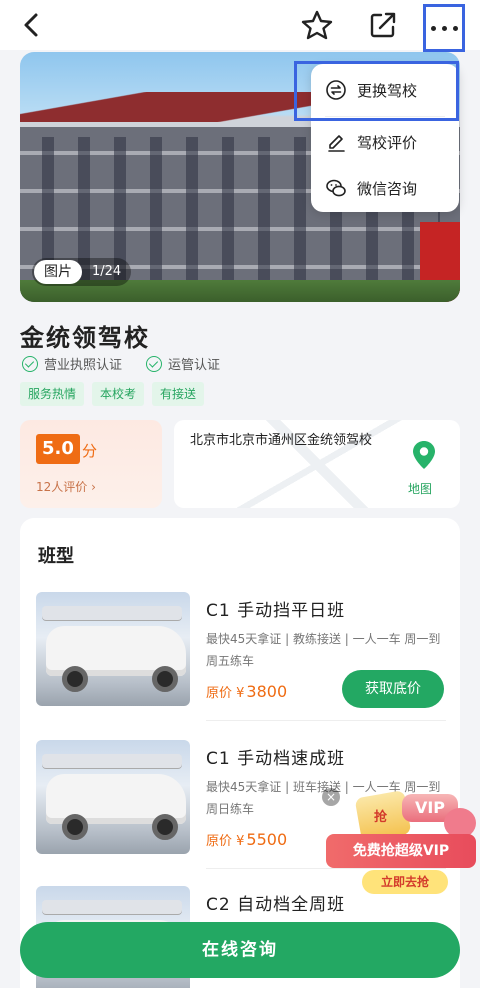  I want to click on menu-item-label: 微信咨询, so click(387, 188).